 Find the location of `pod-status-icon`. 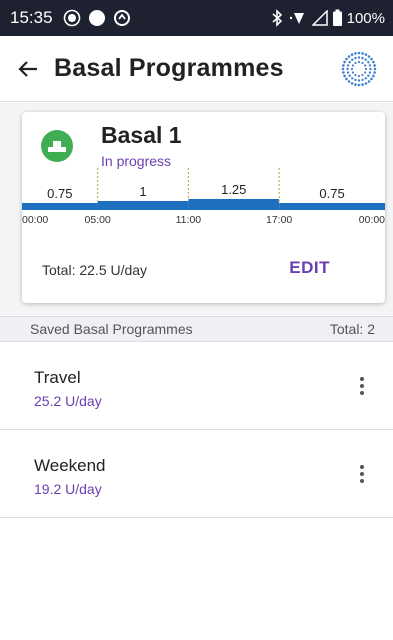

pod-status-icon is located at coordinates (359, 68).